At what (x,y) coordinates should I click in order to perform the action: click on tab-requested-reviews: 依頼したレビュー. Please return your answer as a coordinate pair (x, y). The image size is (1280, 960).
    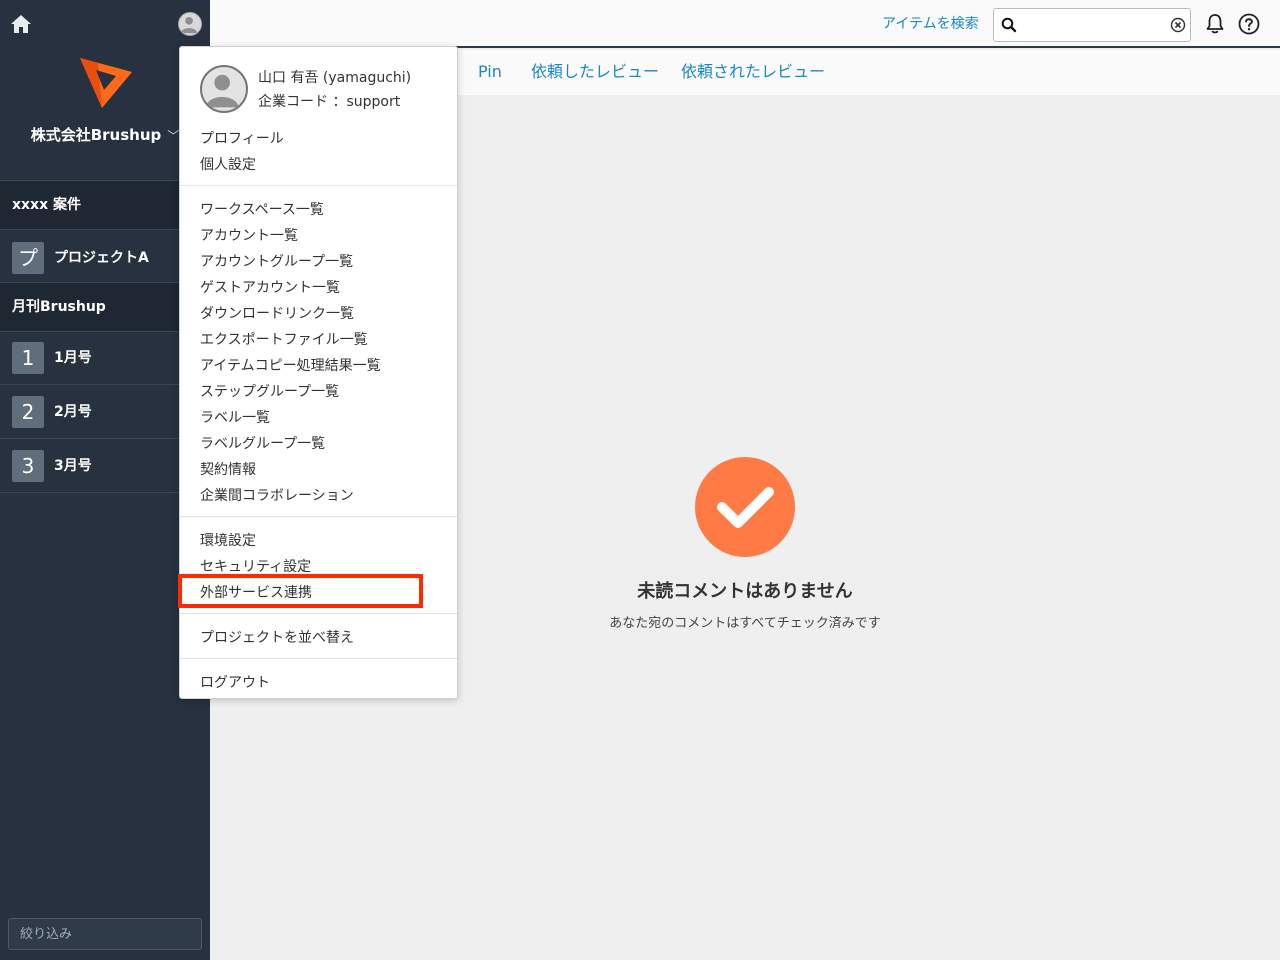
    Looking at the image, I should click on (595, 72).